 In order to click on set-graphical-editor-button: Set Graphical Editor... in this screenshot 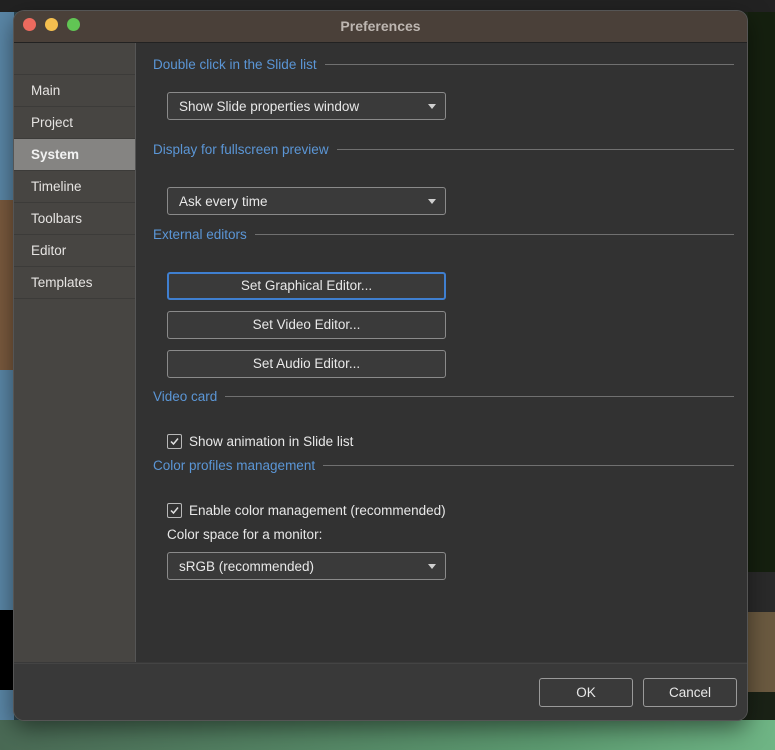, I will do `click(306, 286)`.